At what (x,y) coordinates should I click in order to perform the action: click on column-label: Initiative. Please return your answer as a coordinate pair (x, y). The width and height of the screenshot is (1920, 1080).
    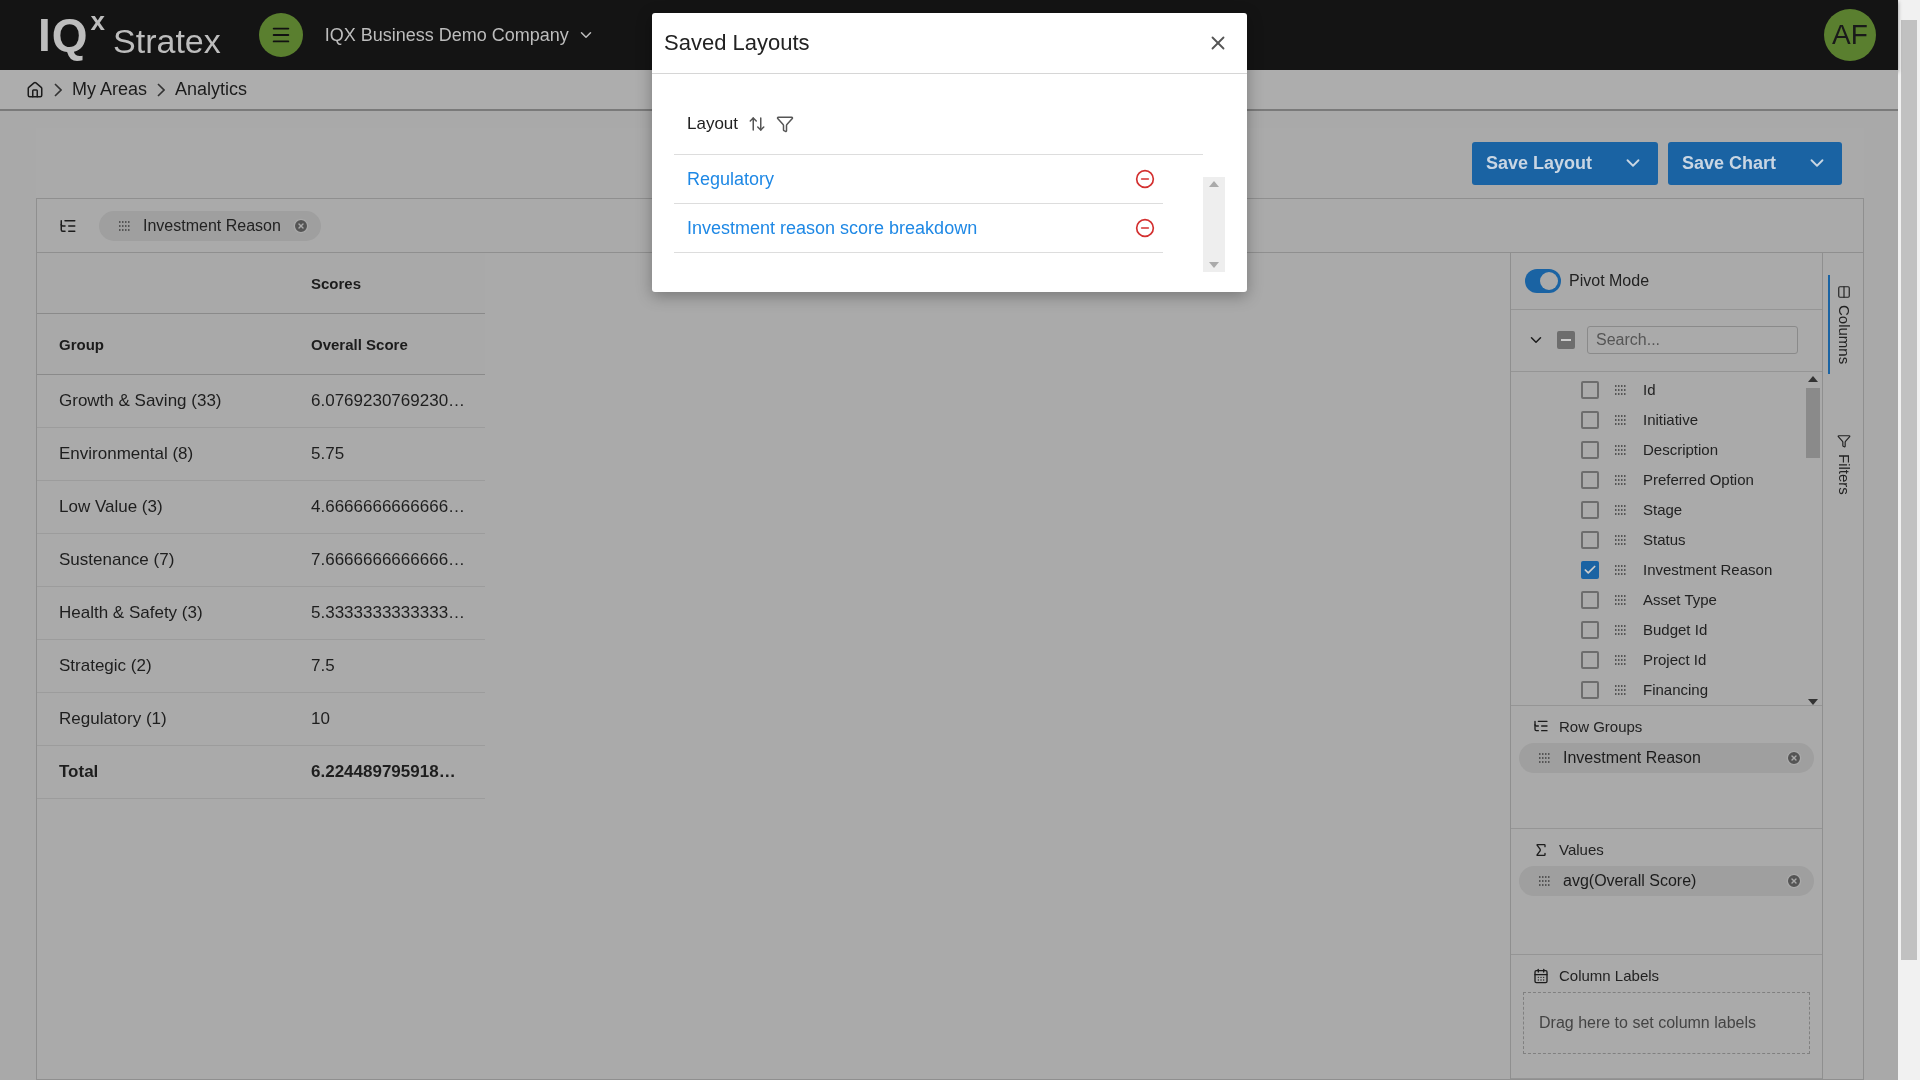
    Looking at the image, I should click on (1671, 420).